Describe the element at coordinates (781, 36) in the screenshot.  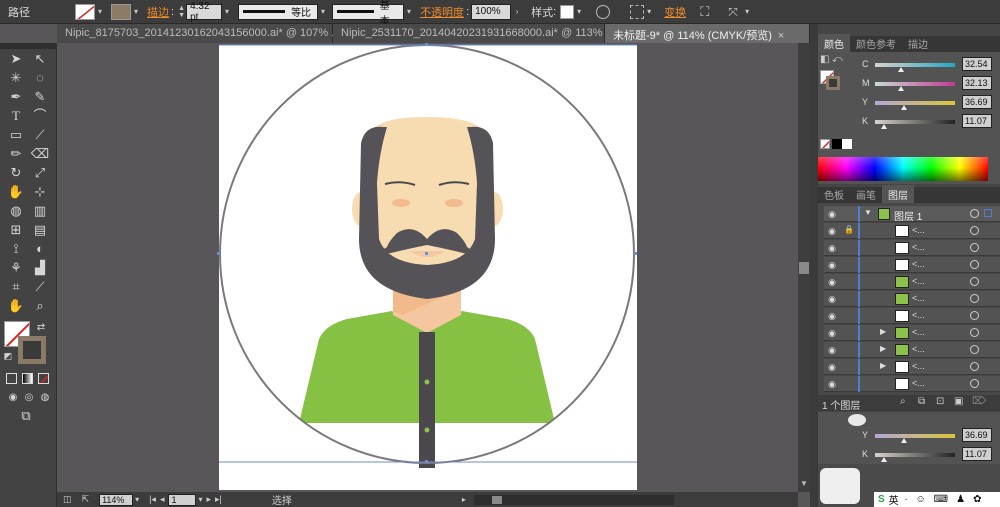
I see `close-icon: ×` at that location.